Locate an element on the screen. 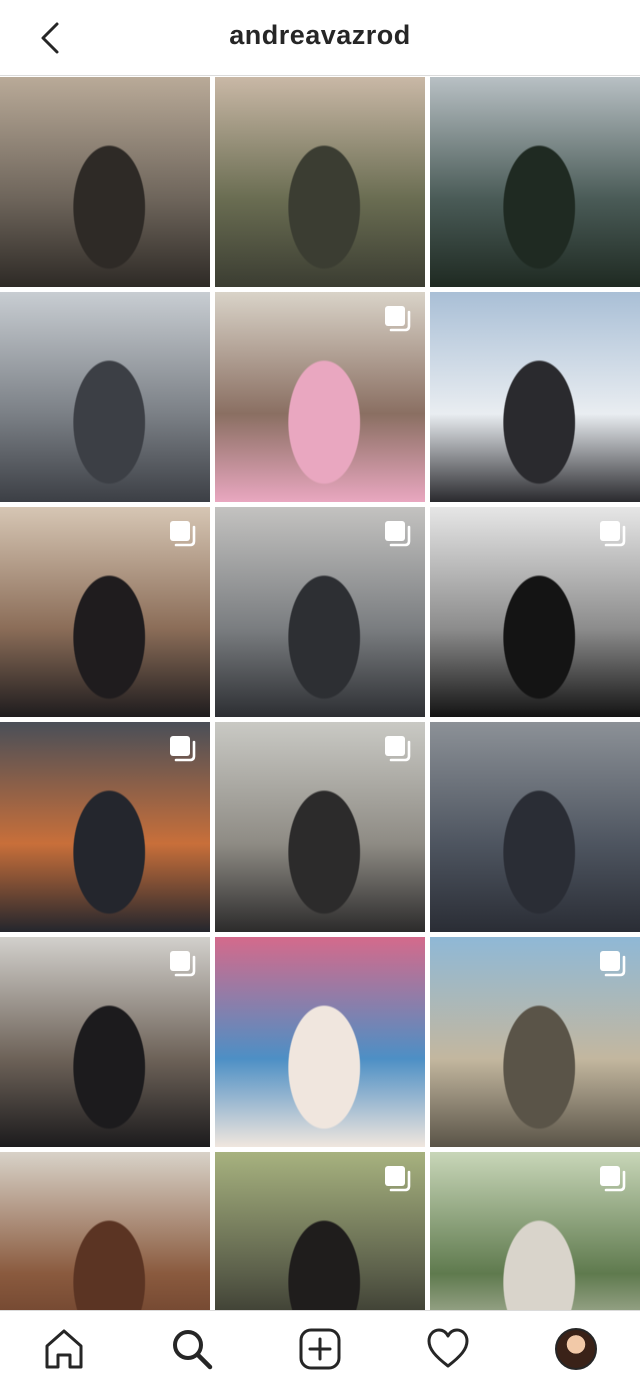 The image size is (640, 1386). heart-icon is located at coordinates (448, 1347).